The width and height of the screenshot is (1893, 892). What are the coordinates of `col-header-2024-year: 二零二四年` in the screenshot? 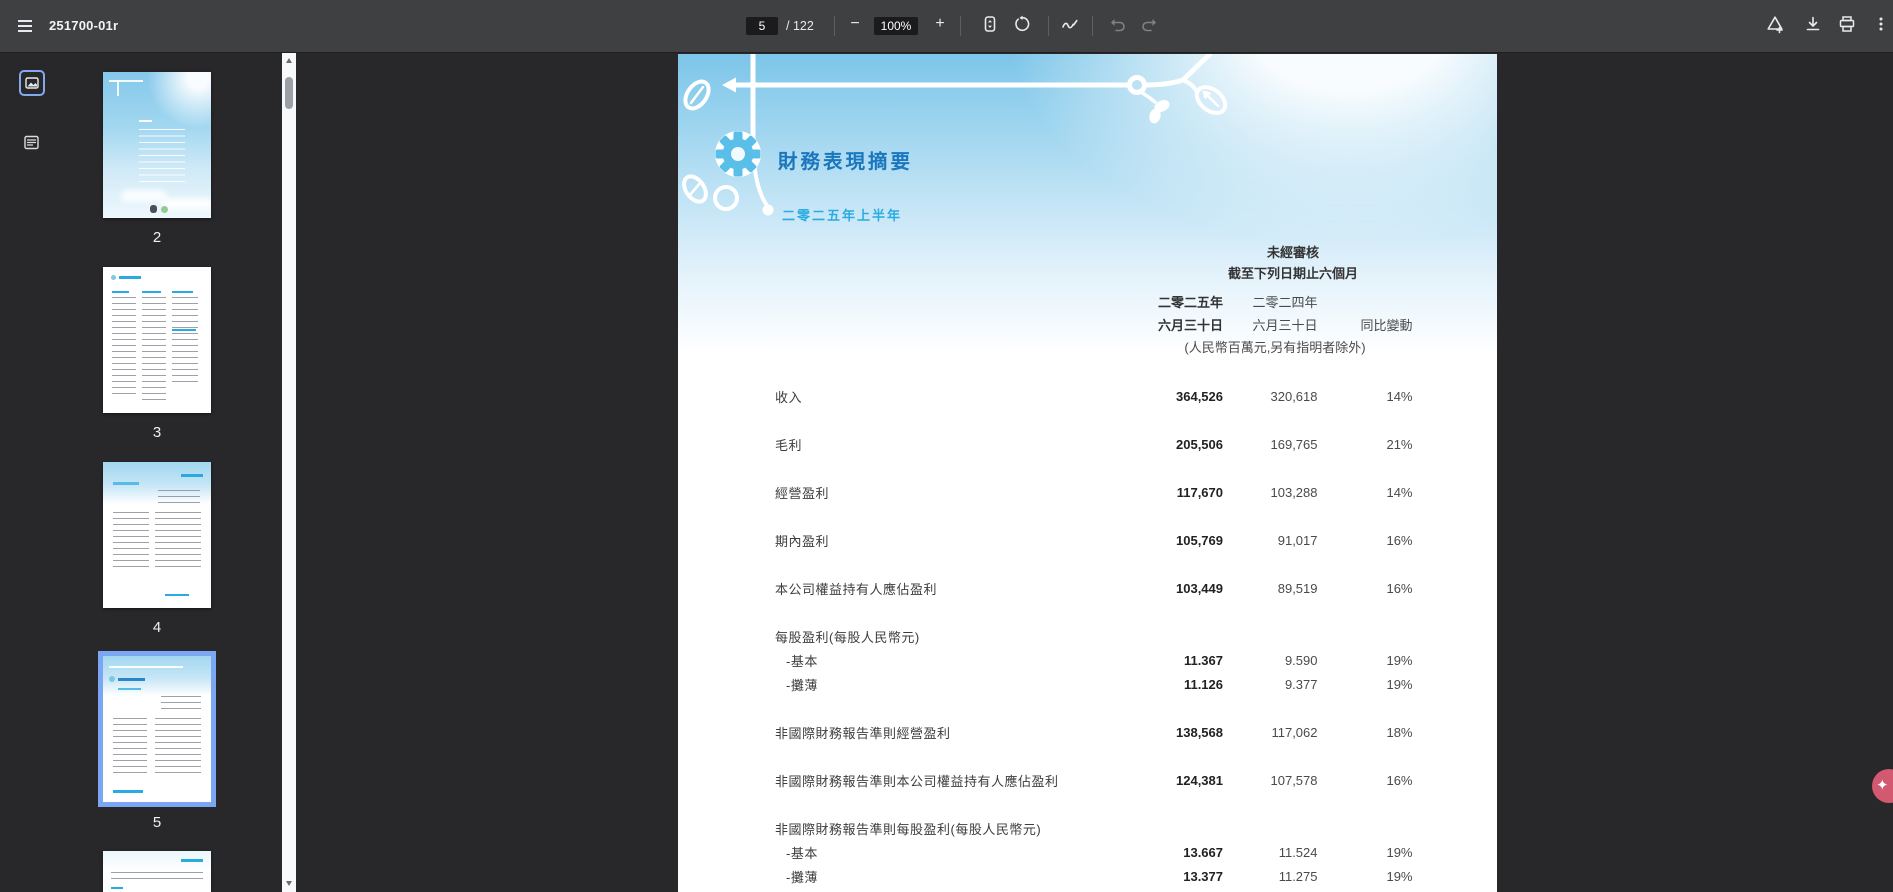 It's located at (1285, 302).